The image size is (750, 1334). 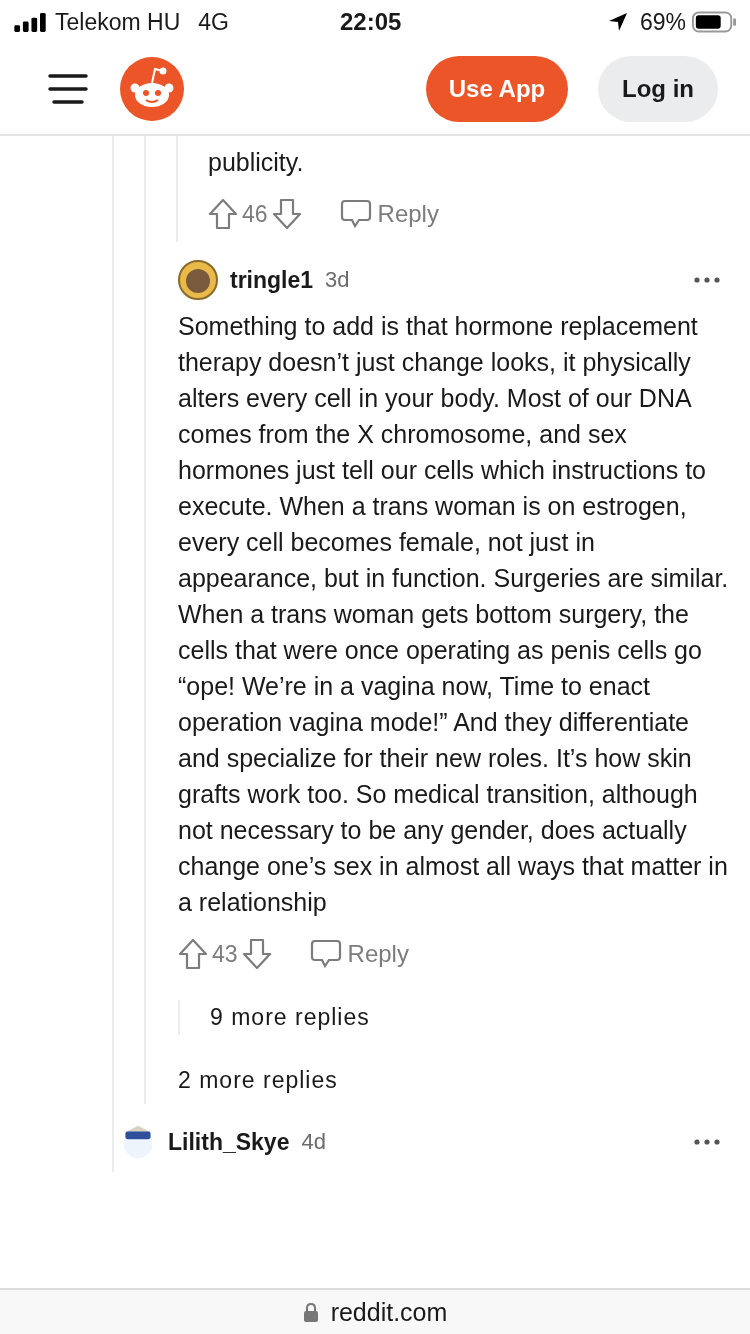 What do you see at coordinates (255, 214) in the screenshot?
I see `vote-count: 46` at bounding box center [255, 214].